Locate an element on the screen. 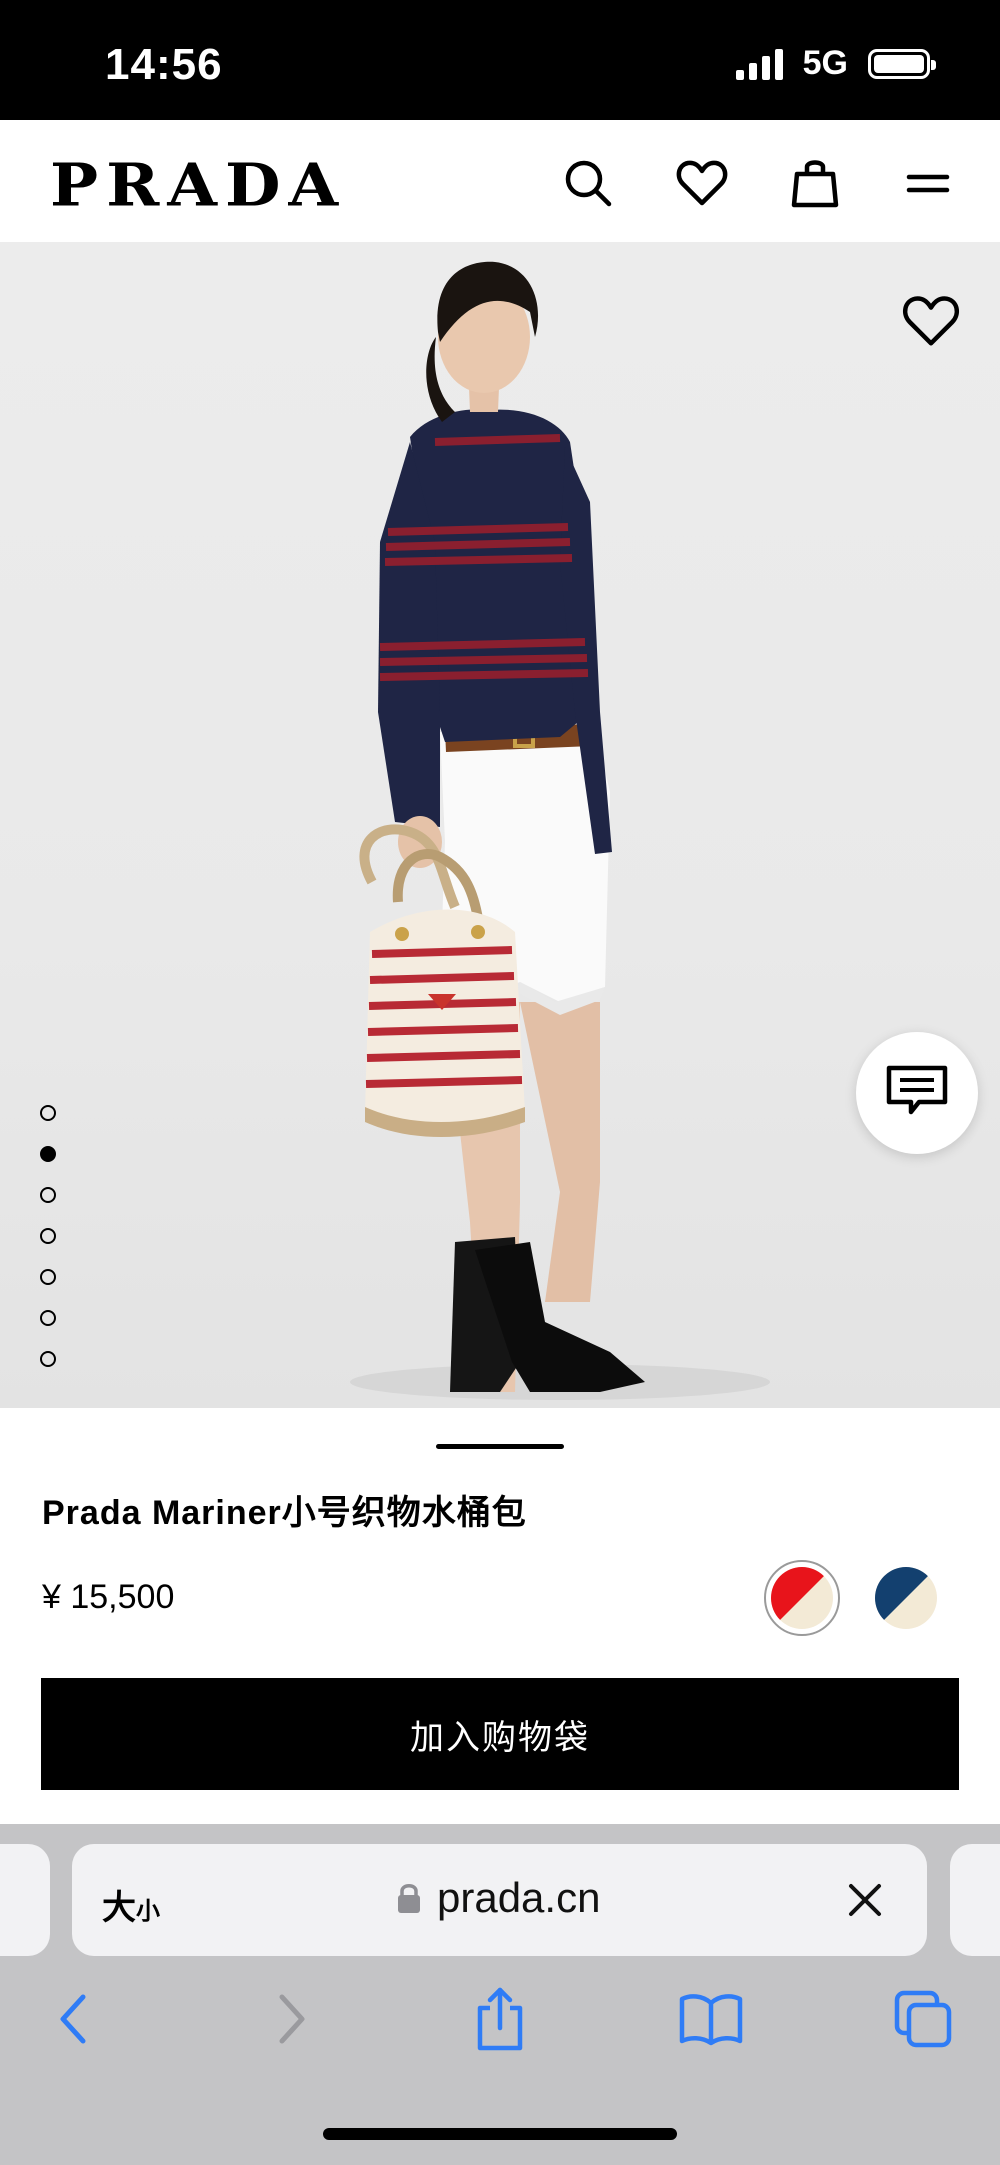 The width and height of the screenshot is (1000, 2165). carousel-dots is located at coordinates (48, 1236).